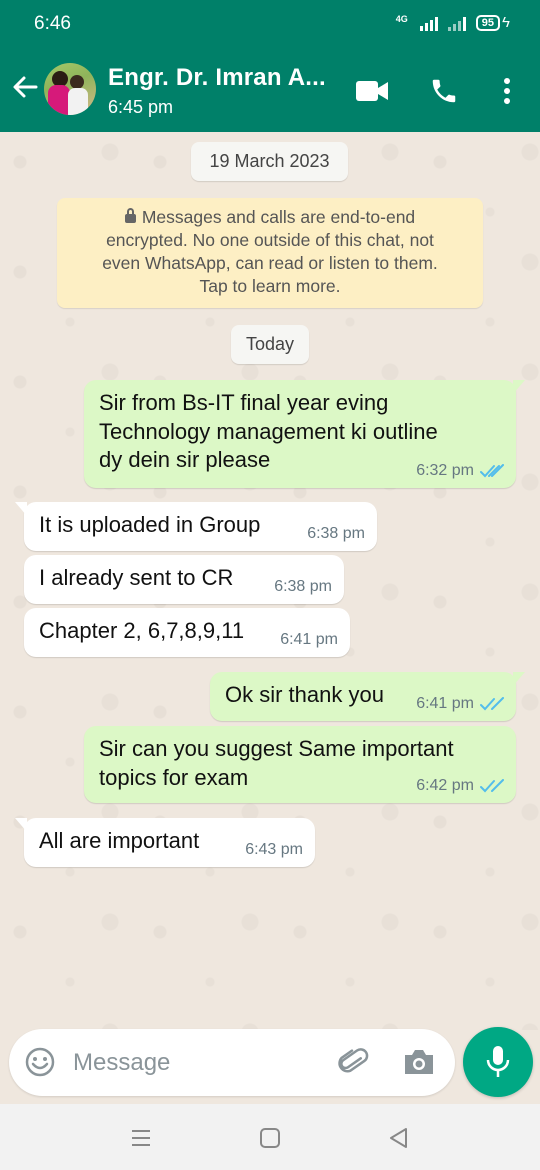  I want to click on message-line: Sir from Bs-IT final year eving, so click(244, 402).